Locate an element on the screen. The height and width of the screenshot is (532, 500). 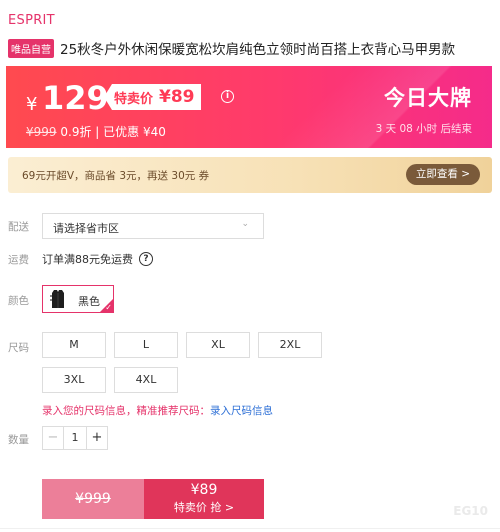
color-option-black: 黑色 ✓ is located at coordinates (78, 299).